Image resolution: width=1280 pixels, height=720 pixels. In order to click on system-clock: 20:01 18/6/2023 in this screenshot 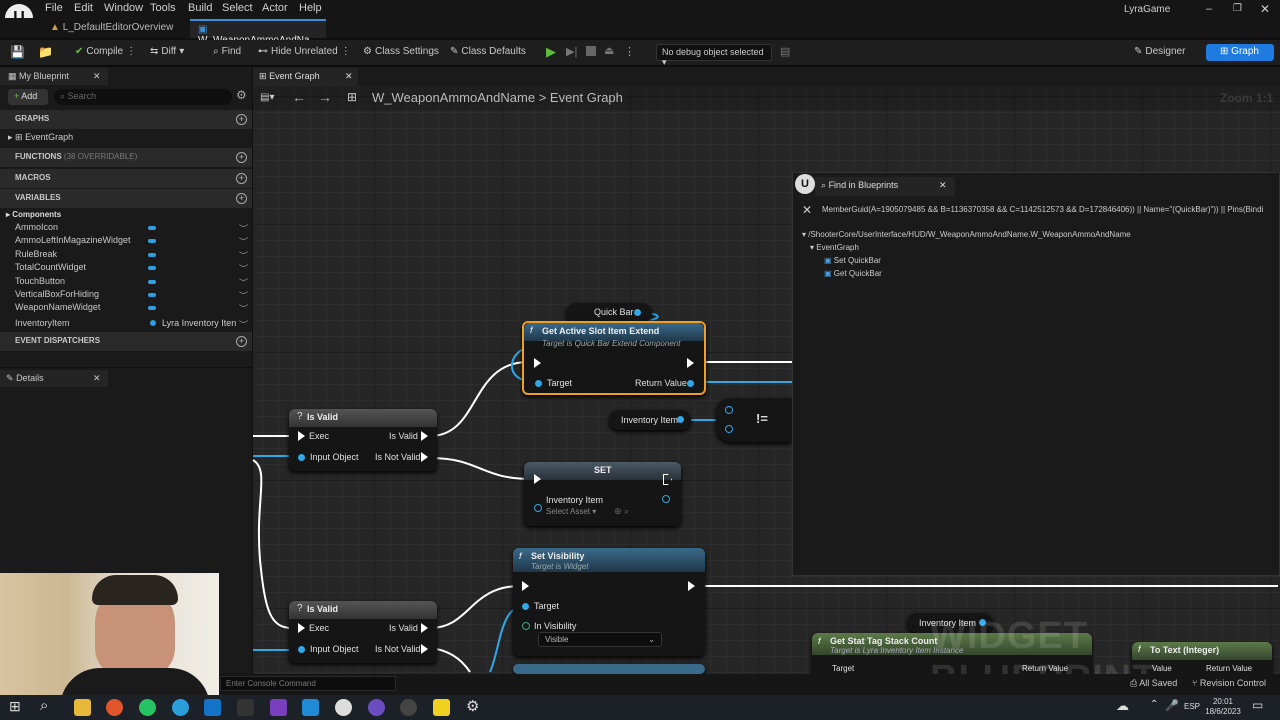, I will do `click(1223, 707)`.